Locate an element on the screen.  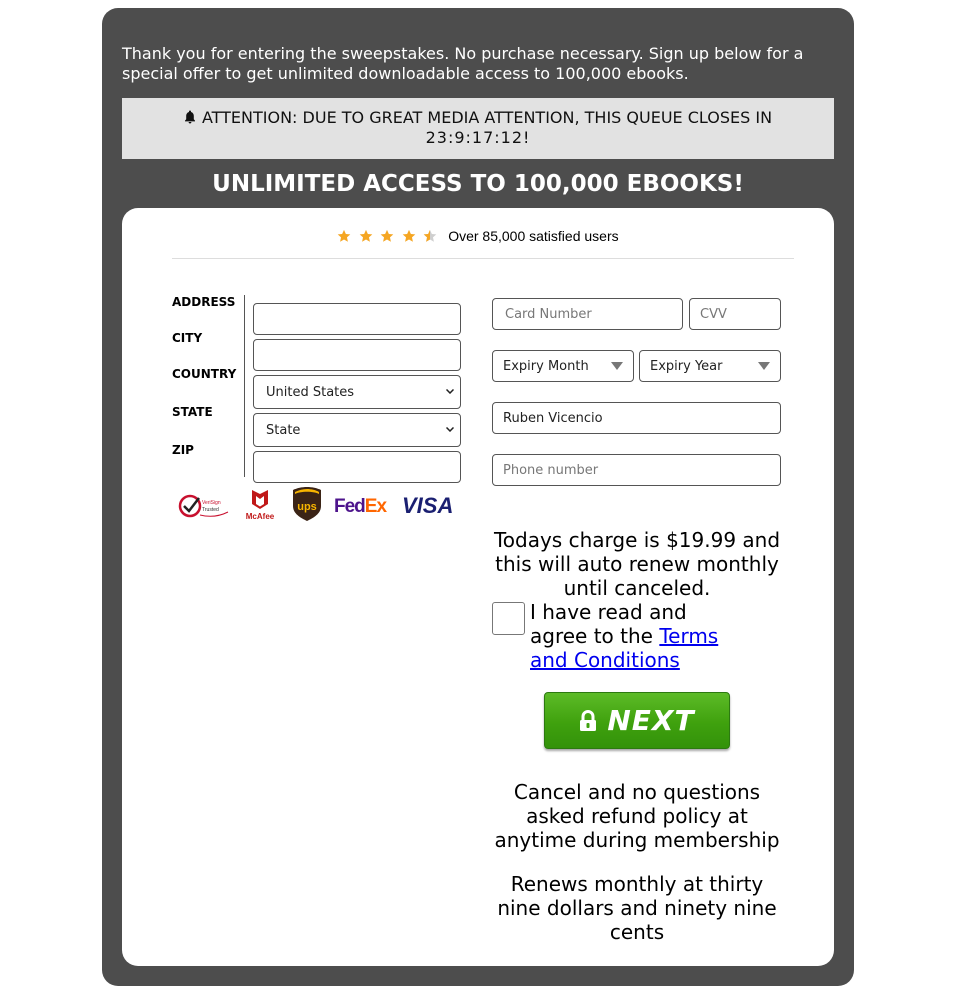
fedex-logo: FedEx is located at coordinates (361, 506).